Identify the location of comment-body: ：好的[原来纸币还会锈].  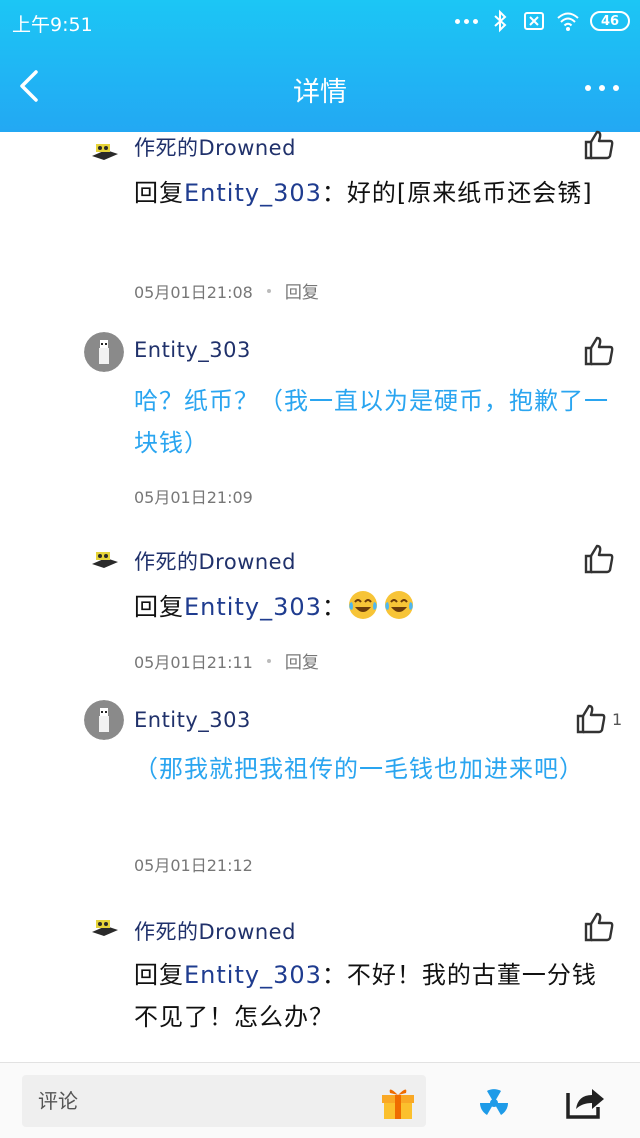
(457, 193).